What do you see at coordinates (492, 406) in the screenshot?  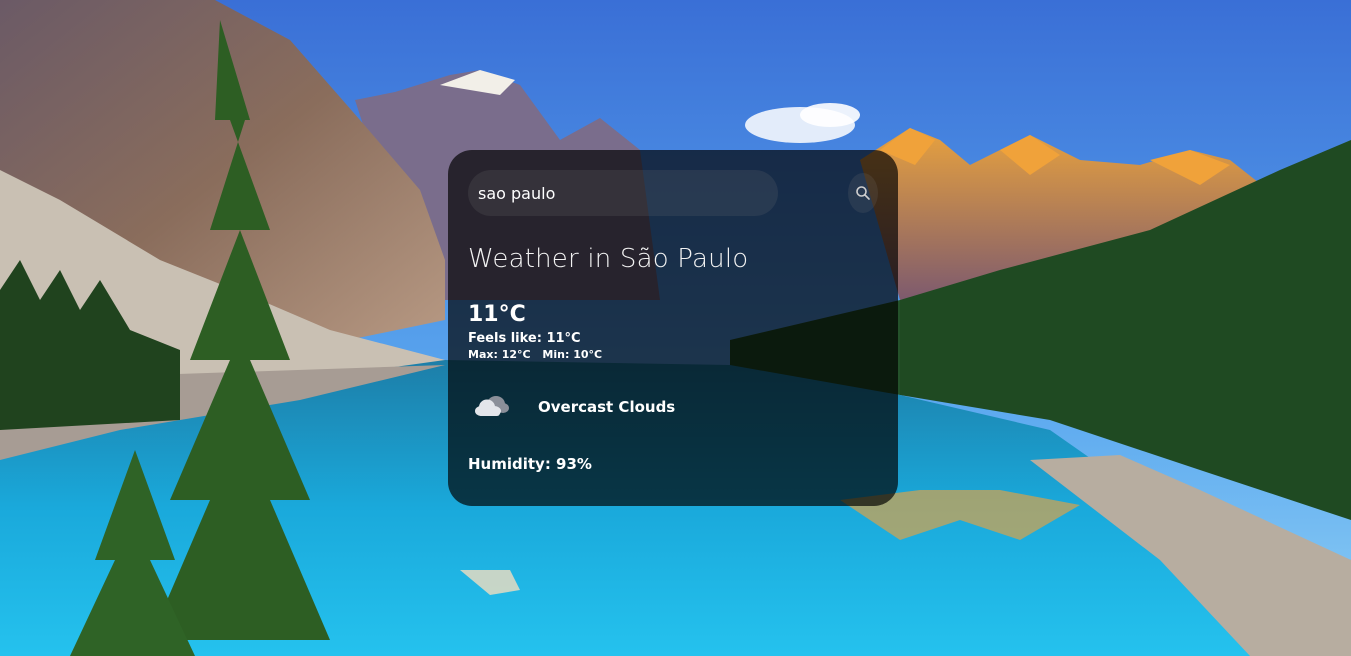 I see `overcast-clouds-icon` at bounding box center [492, 406].